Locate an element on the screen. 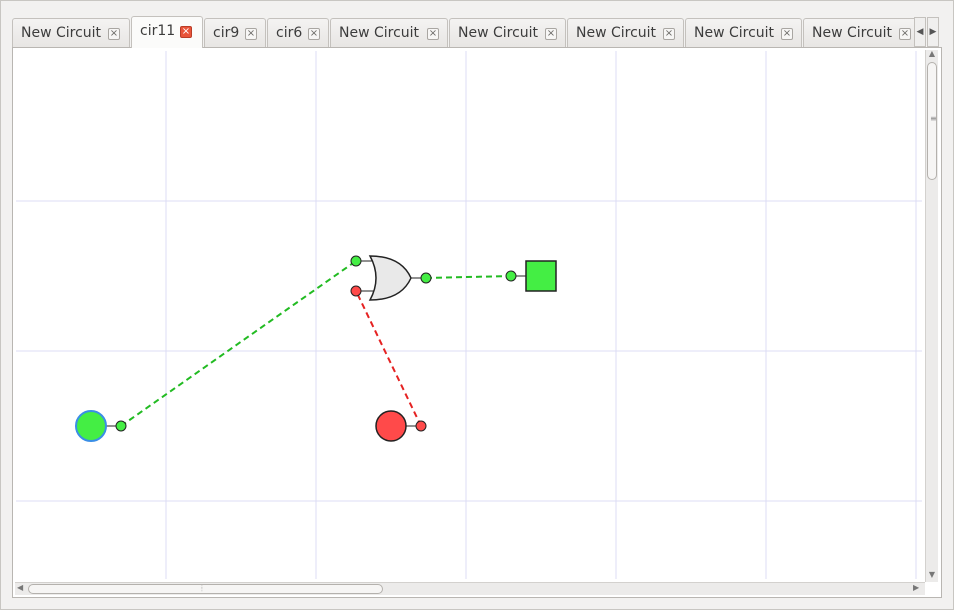 Image resolution: width=954 pixels, height=610 pixels. grip-icon: ≡ is located at coordinates (933, 118).